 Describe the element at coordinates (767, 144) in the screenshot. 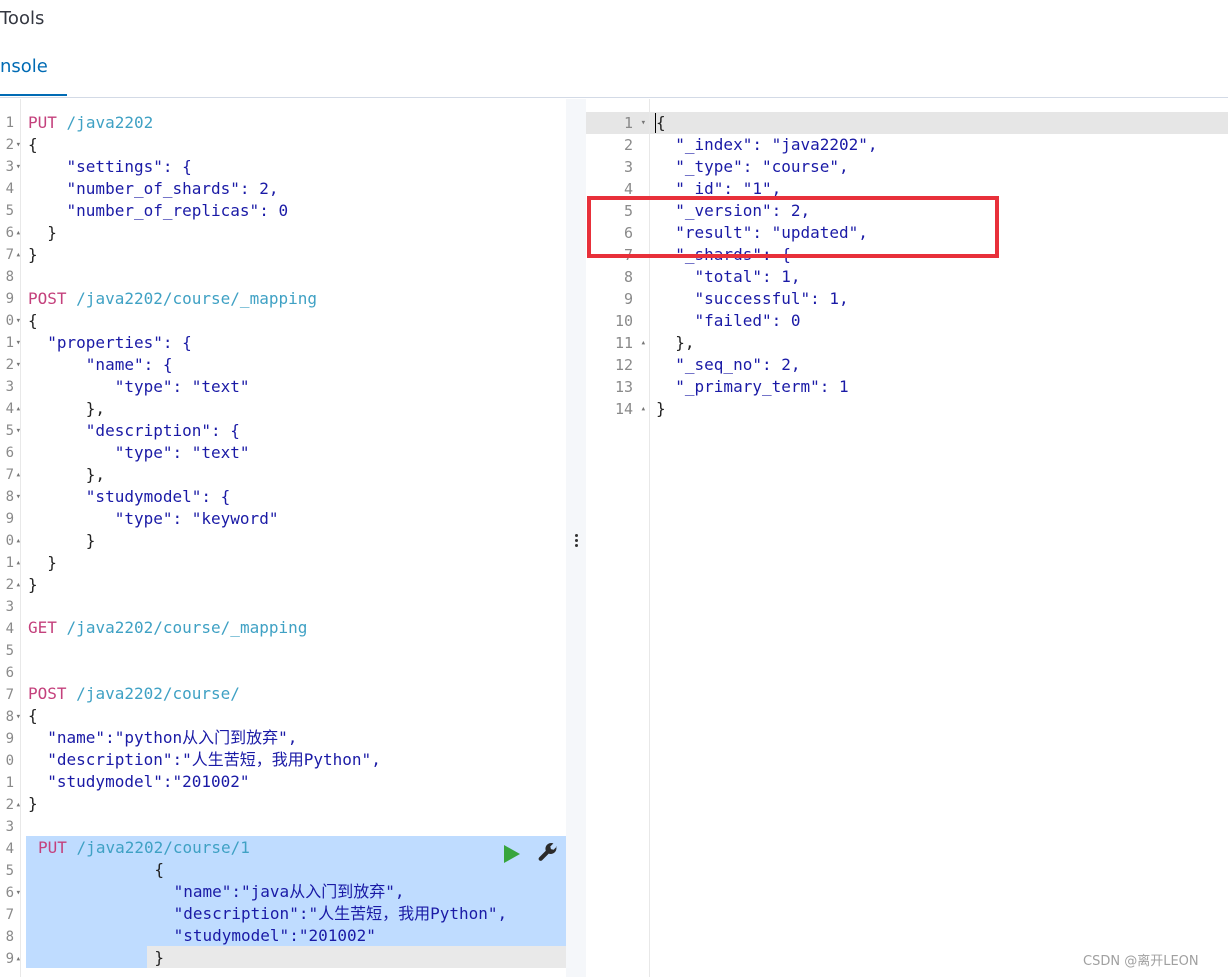

I see `response-line: "_index": "java2202",` at that location.